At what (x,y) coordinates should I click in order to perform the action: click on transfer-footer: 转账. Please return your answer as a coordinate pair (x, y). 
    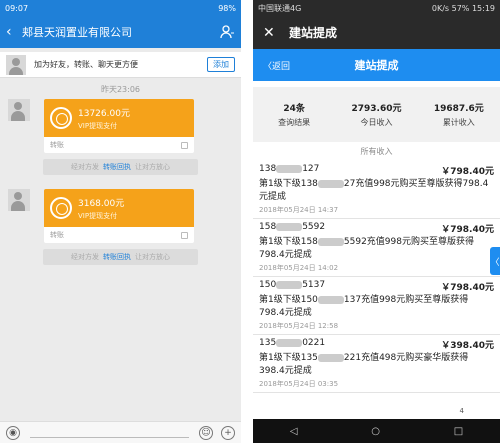
    Looking at the image, I should click on (57, 235).